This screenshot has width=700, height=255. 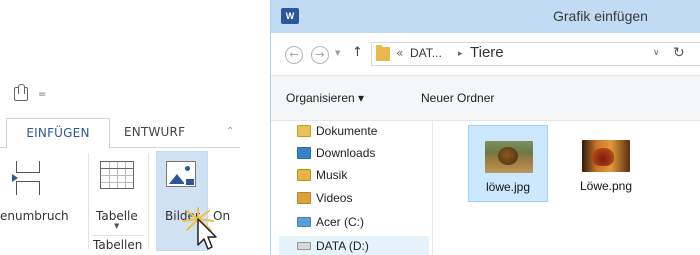 What do you see at coordinates (357, 52) in the screenshot?
I see `up-arrow-icon: ↑` at bounding box center [357, 52].